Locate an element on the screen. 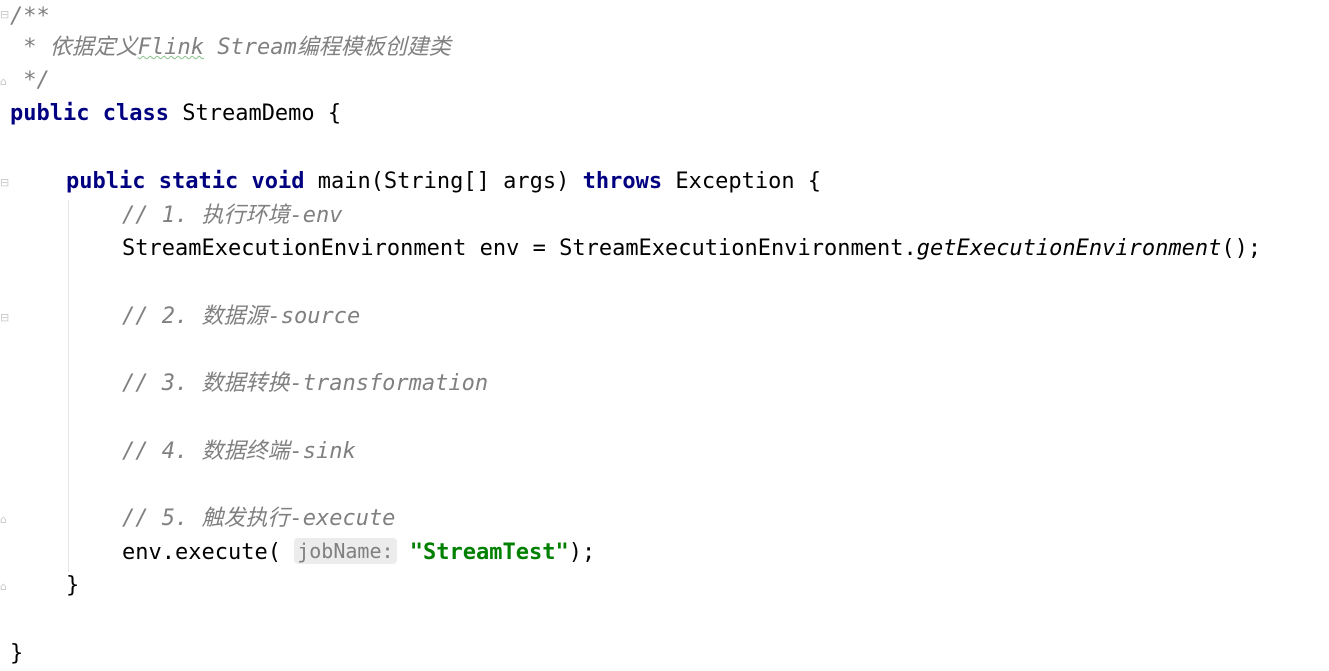 This screenshot has height=671, width=1329. code-line-doc-open: /** is located at coordinates (30, 17).